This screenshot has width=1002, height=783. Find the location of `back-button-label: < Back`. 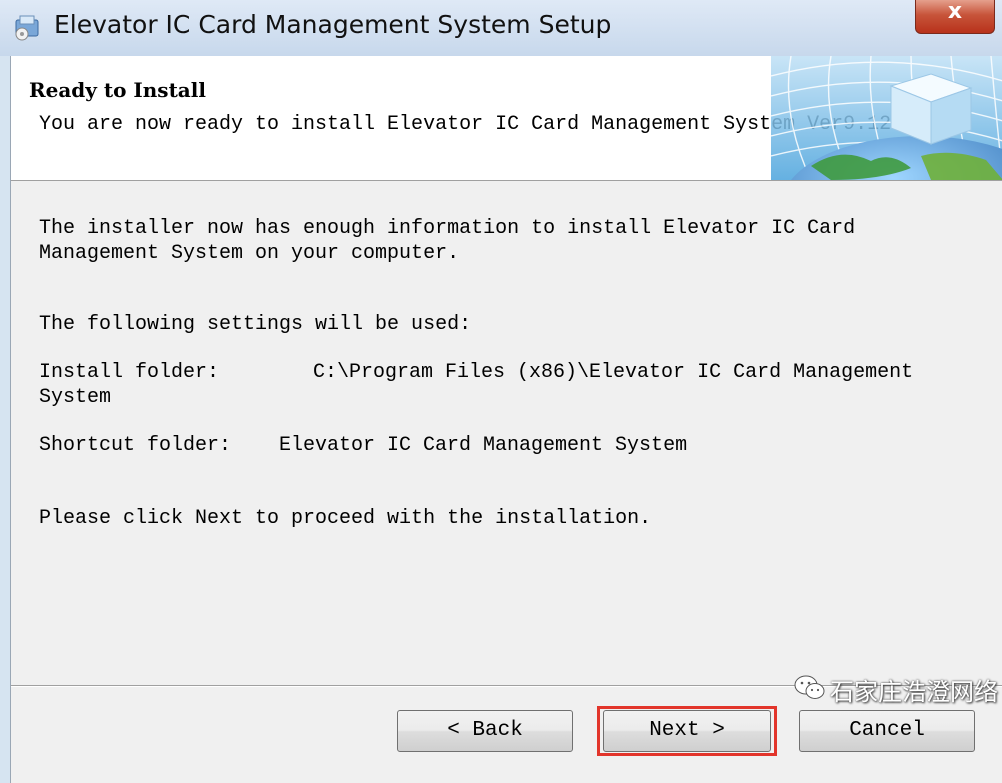

back-button-label: < Back is located at coordinates (485, 730).